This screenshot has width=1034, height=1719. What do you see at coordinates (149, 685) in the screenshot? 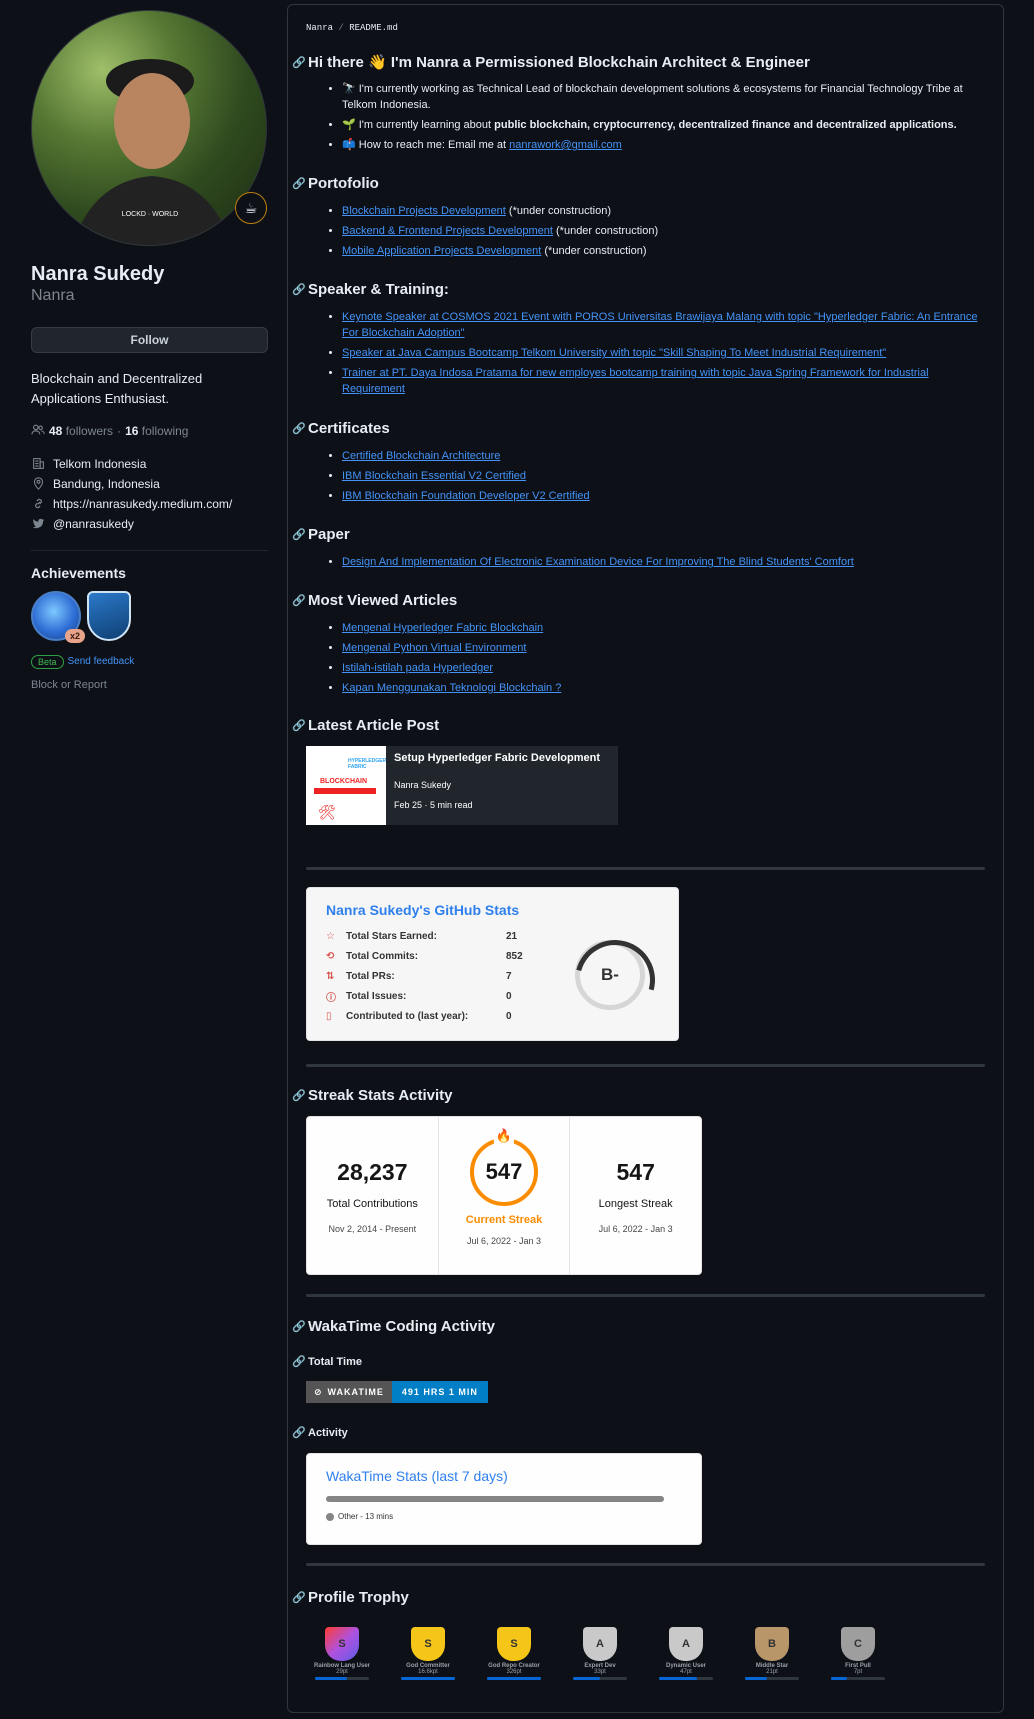
I see `block-report-link: Block or Report` at bounding box center [149, 685].